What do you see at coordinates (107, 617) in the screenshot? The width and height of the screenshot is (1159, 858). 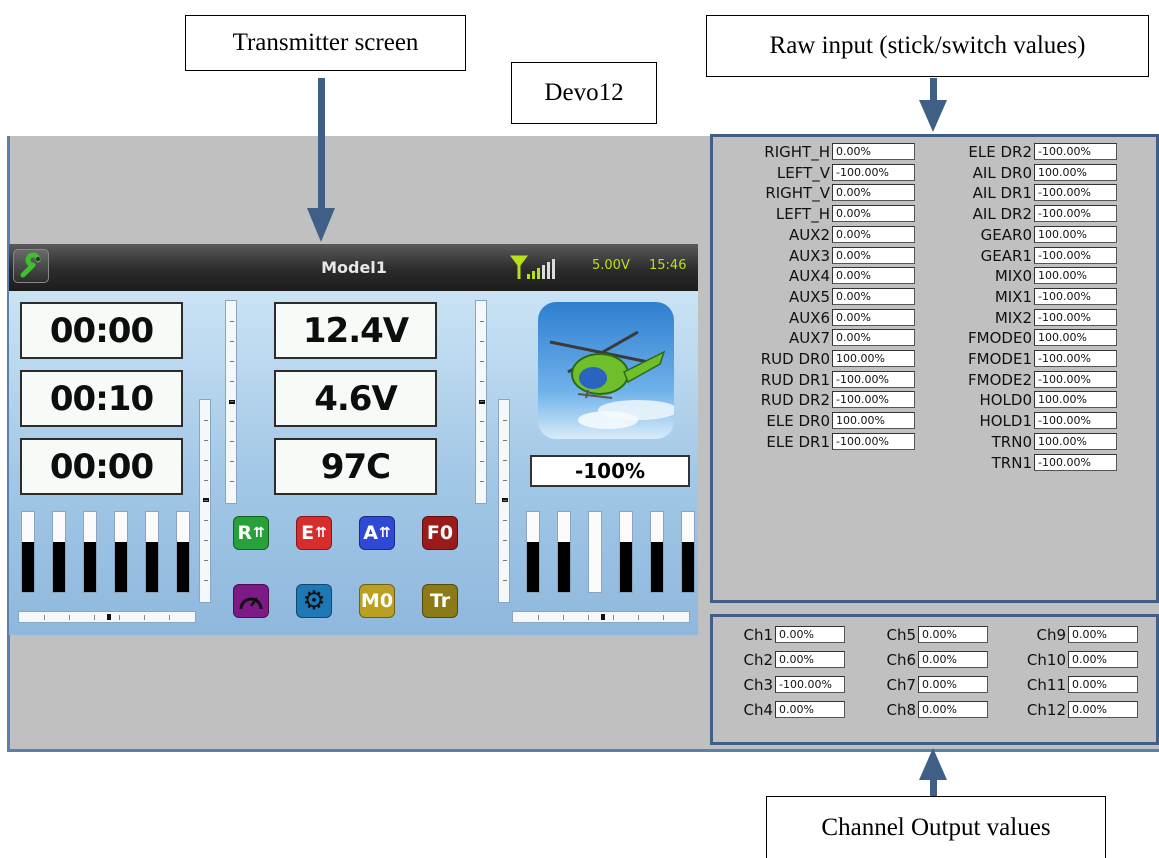 I see `trim-horizontal-left` at bounding box center [107, 617].